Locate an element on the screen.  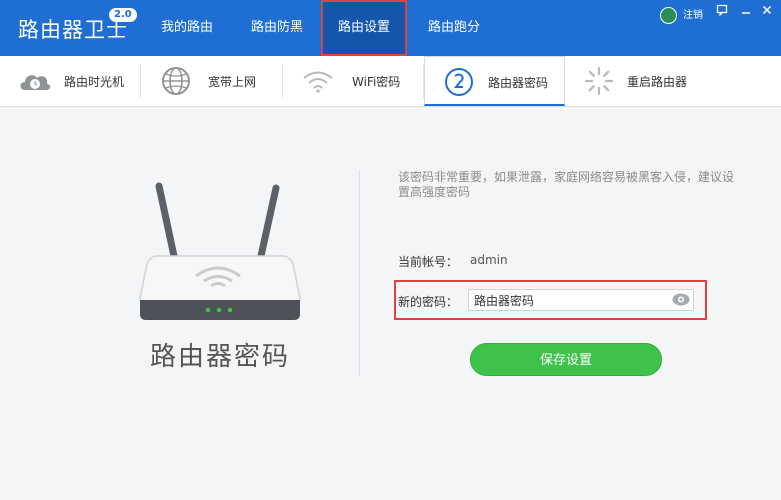
subtab-label: 路由器密码 is located at coordinates (518, 83).